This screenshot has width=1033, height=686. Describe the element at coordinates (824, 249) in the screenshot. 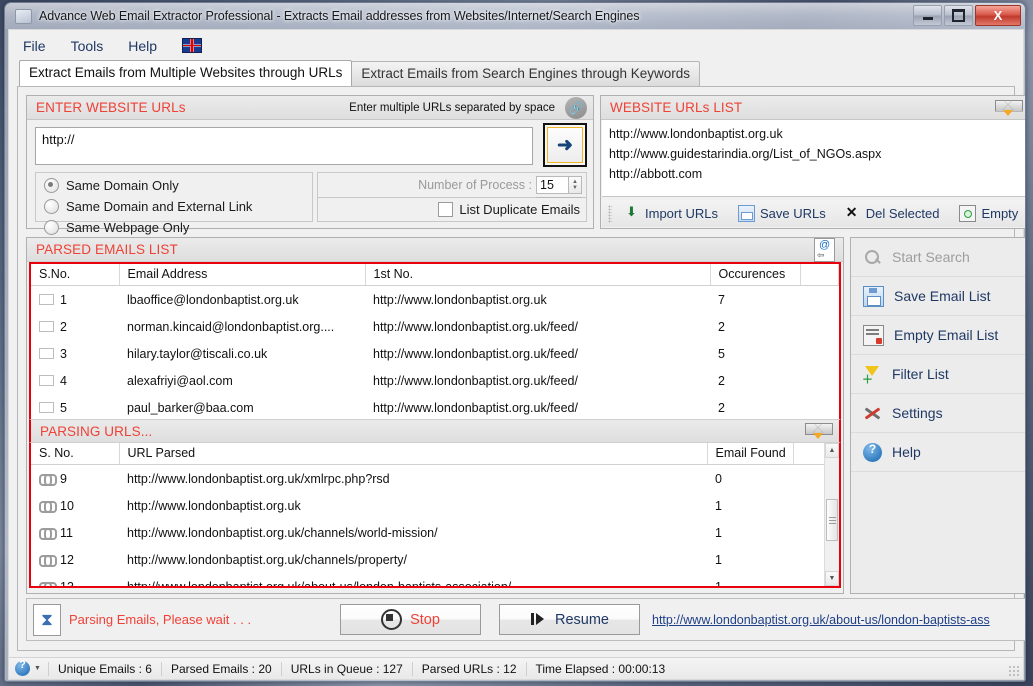

I see `at-export-icon` at that location.